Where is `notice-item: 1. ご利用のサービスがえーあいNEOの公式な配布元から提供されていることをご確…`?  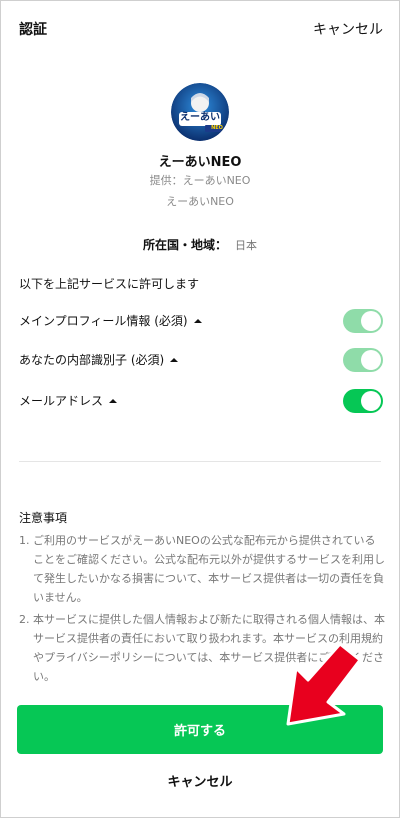 notice-item: 1. ご利用のサービスがえーあいNEOの公式な配布元から提供されていることをご確… is located at coordinates (202, 569).